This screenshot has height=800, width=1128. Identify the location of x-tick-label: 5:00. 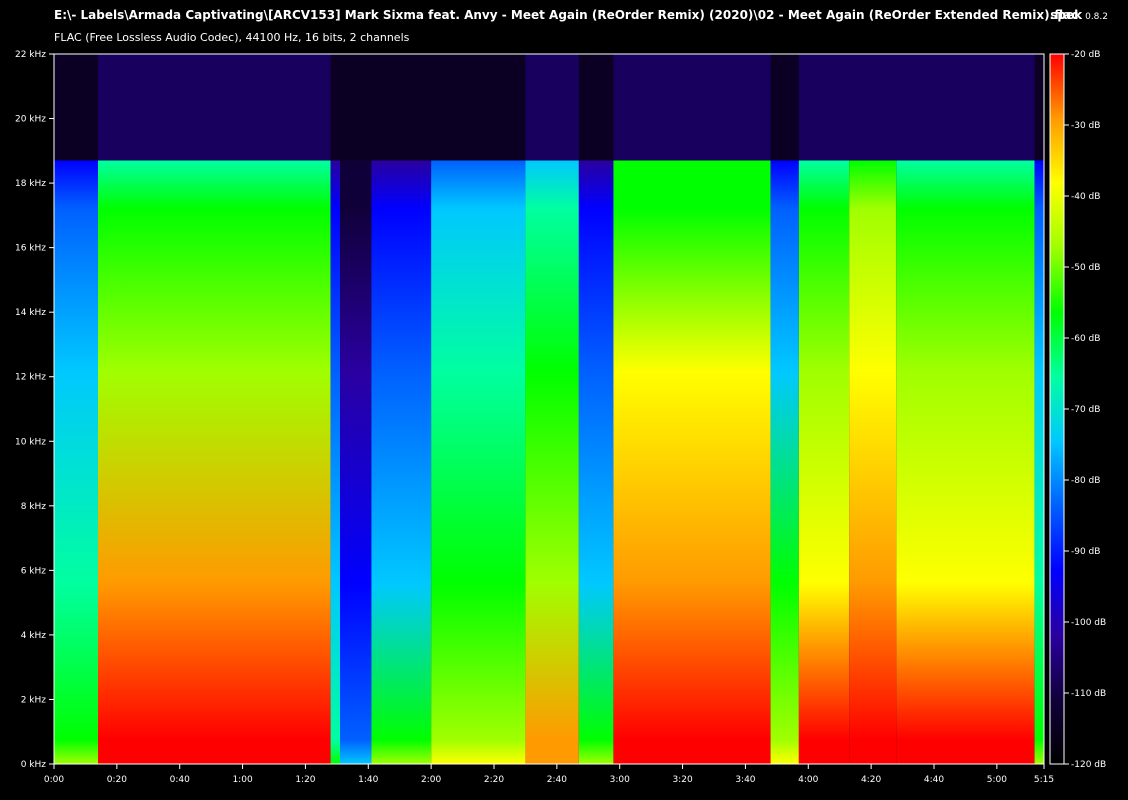
(997, 780).